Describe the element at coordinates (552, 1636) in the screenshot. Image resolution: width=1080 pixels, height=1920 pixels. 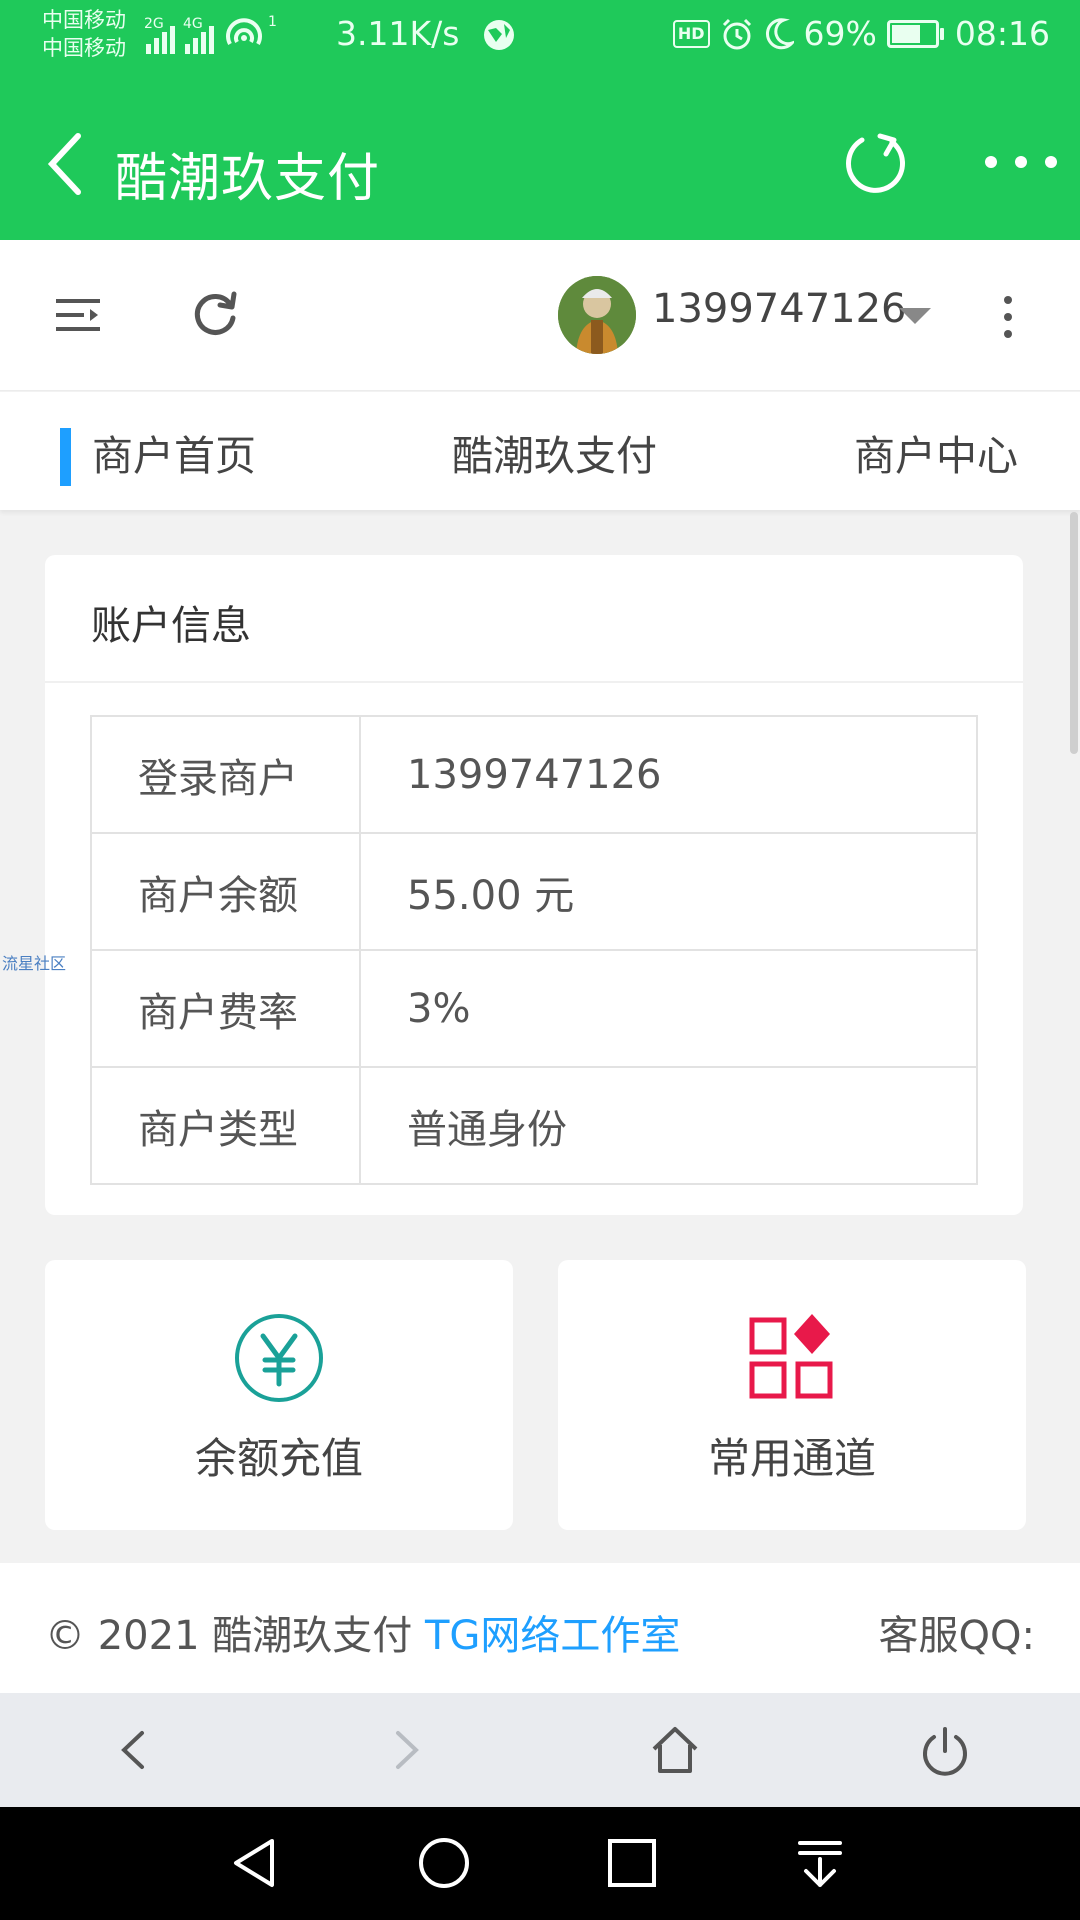
I see `studio-link: TG网络工作室` at that location.